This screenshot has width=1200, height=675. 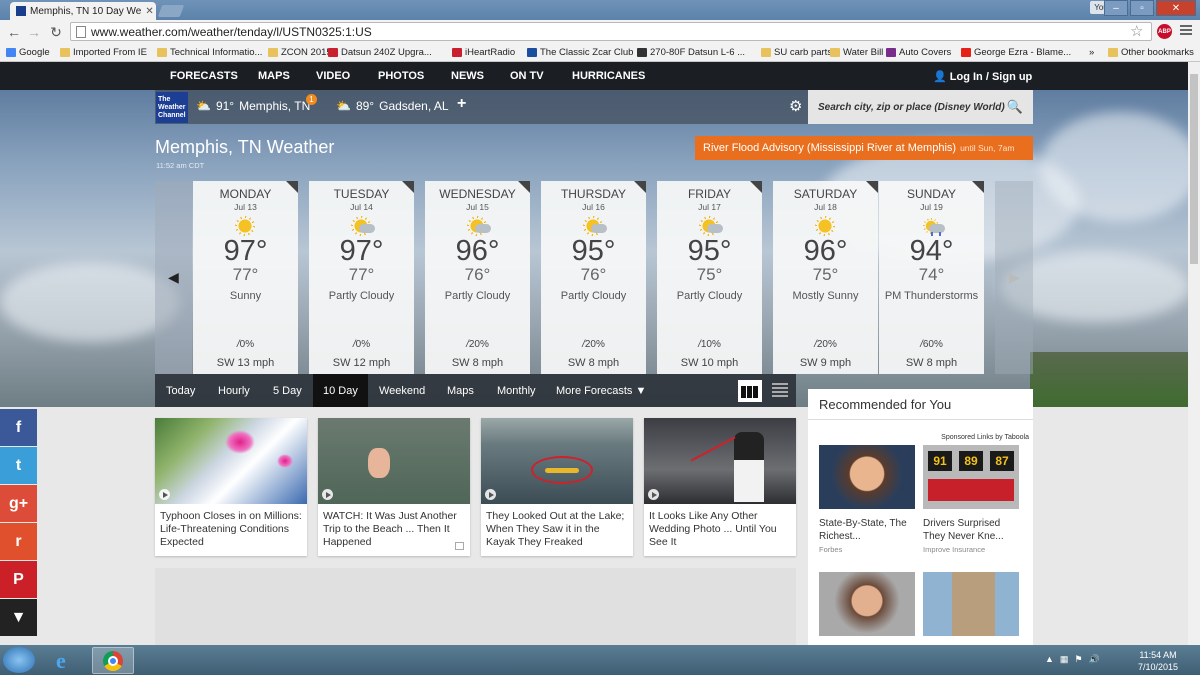 I want to click on bookmark-item: The Classic Zcar Club, so click(x=580, y=52).